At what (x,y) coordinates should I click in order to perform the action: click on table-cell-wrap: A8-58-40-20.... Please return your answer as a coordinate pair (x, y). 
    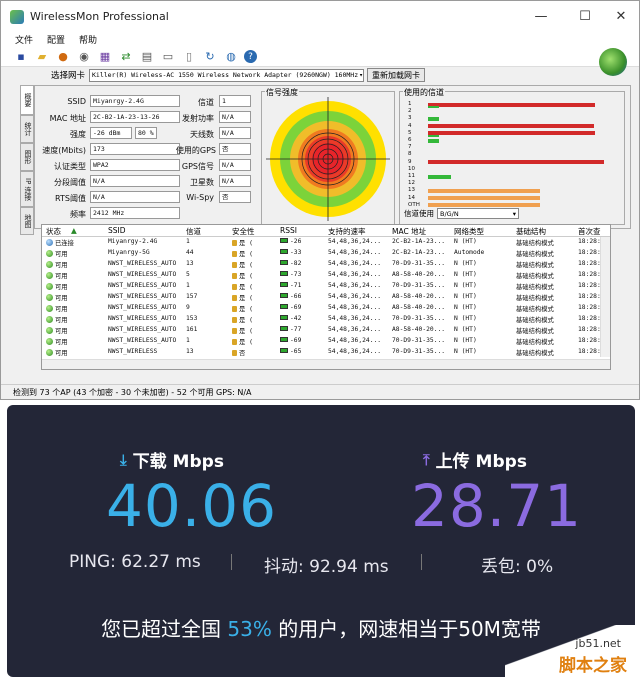
    Looking at the image, I should click on (422, 329).